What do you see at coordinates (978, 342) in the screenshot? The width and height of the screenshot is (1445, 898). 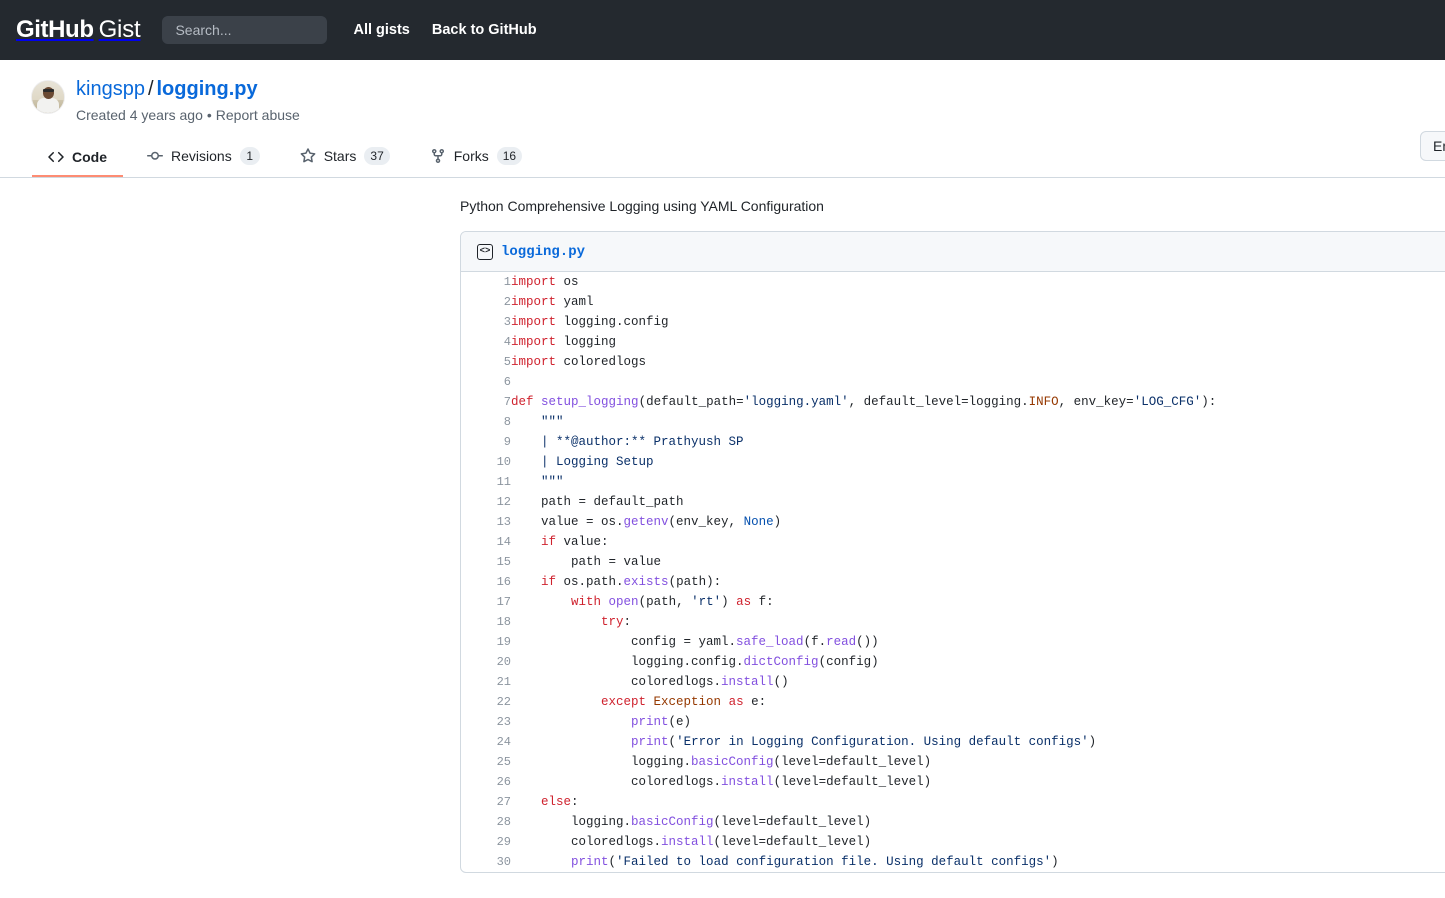 I see `line-content: import logging` at bounding box center [978, 342].